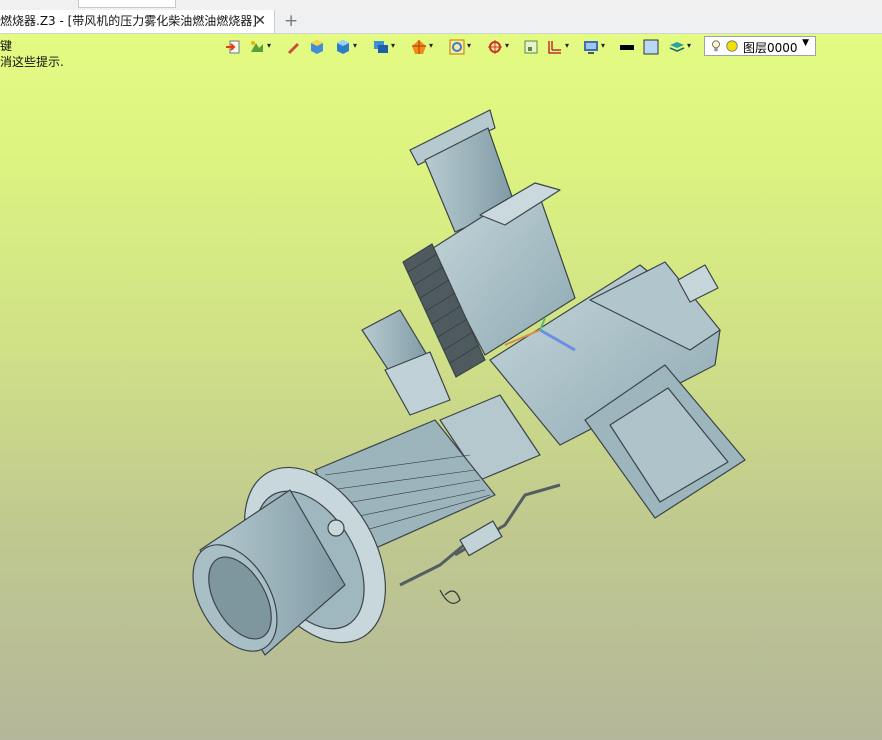 The image size is (882, 740). I want to click on new-tab-button: +, so click(291, 21).